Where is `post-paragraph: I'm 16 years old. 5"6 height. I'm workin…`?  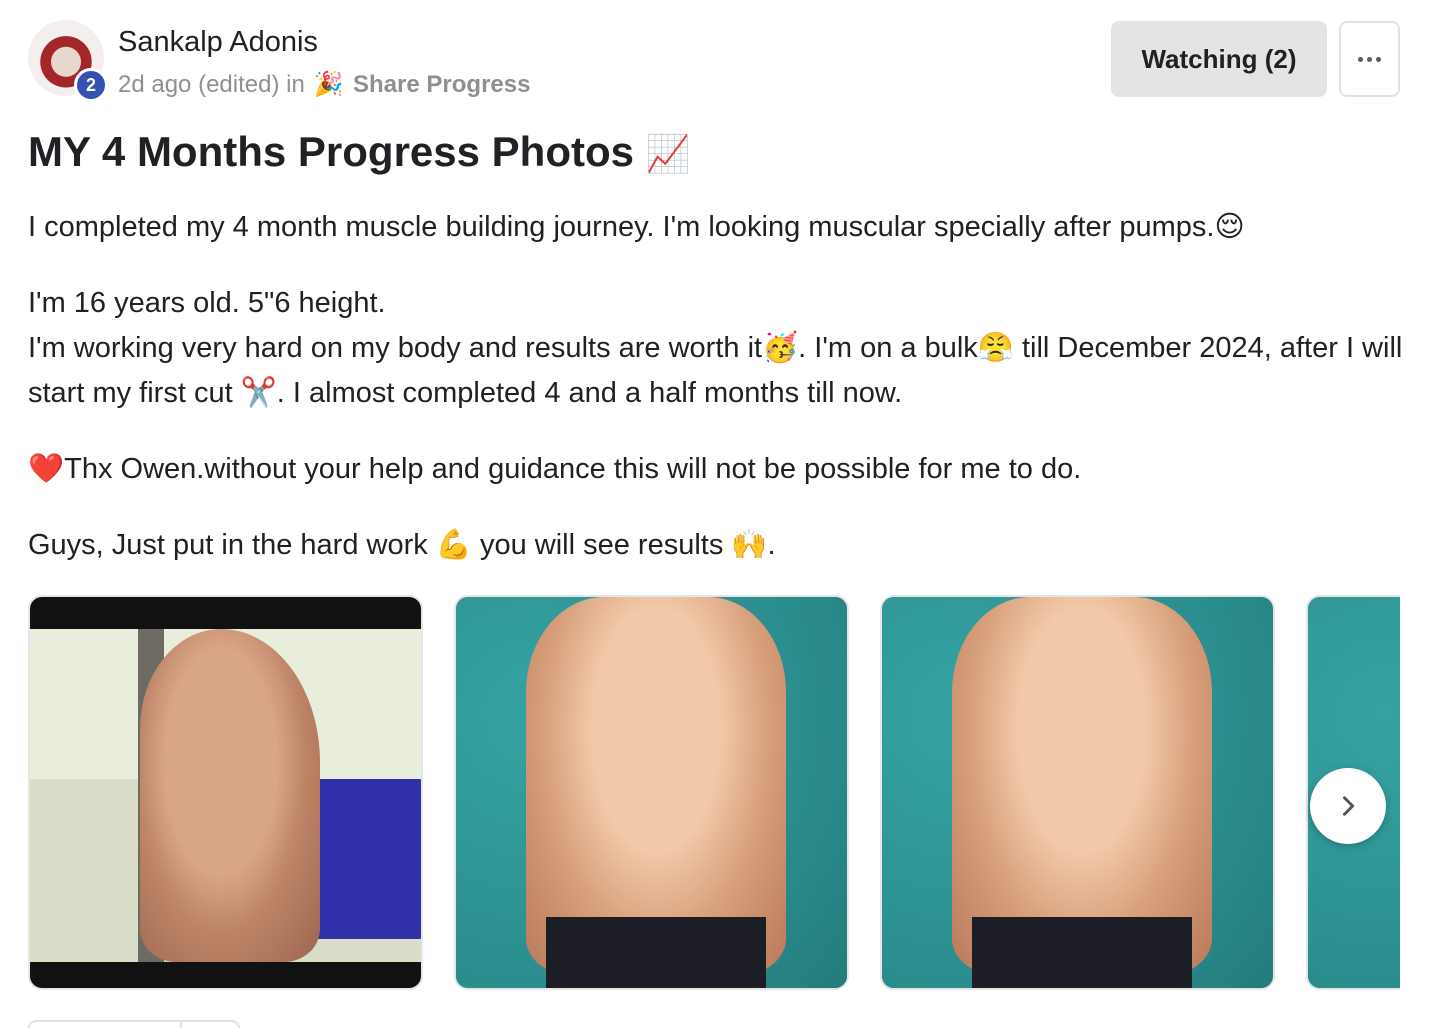 post-paragraph: I'm 16 years old. 5"6 height. I'm workin… is located at coordinates (718, 348).